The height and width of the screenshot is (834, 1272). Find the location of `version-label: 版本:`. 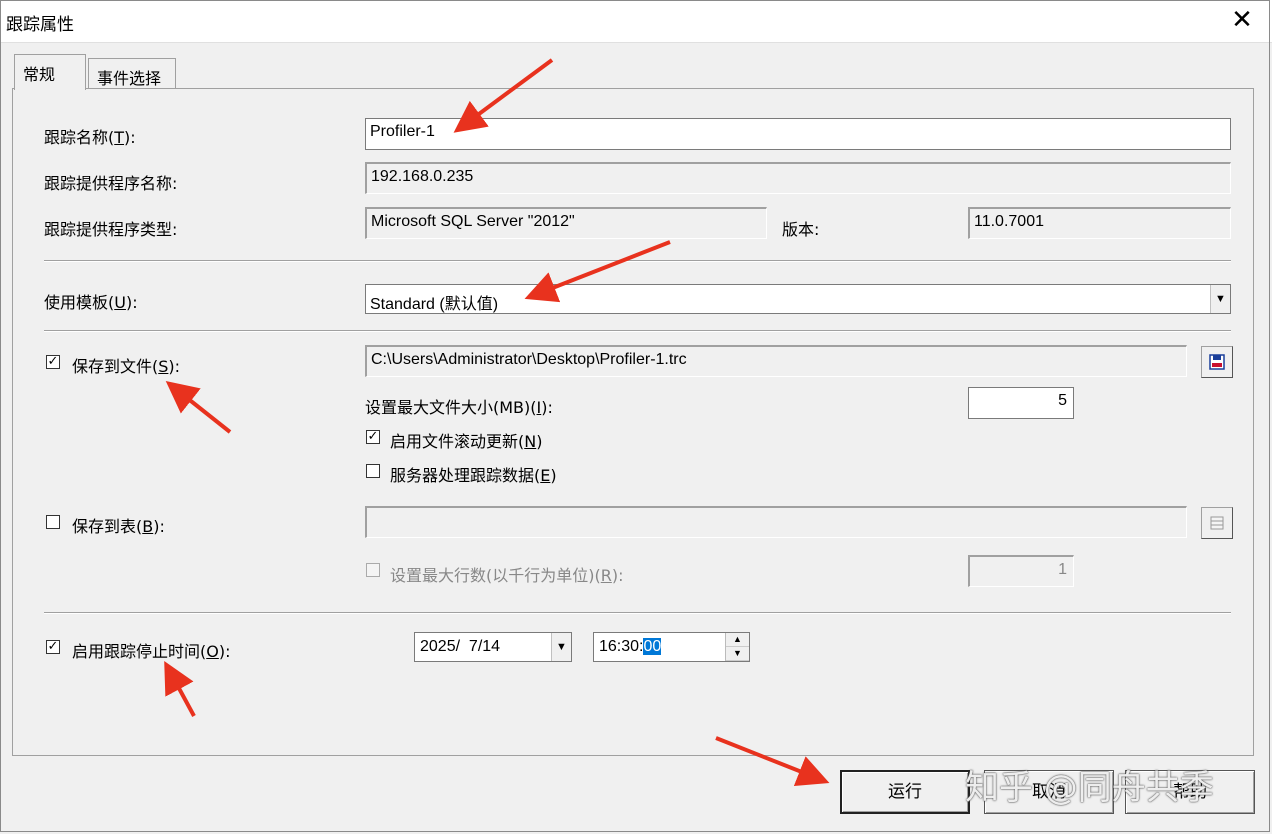

version-label: 版本: is located at coordinates (801, 229).